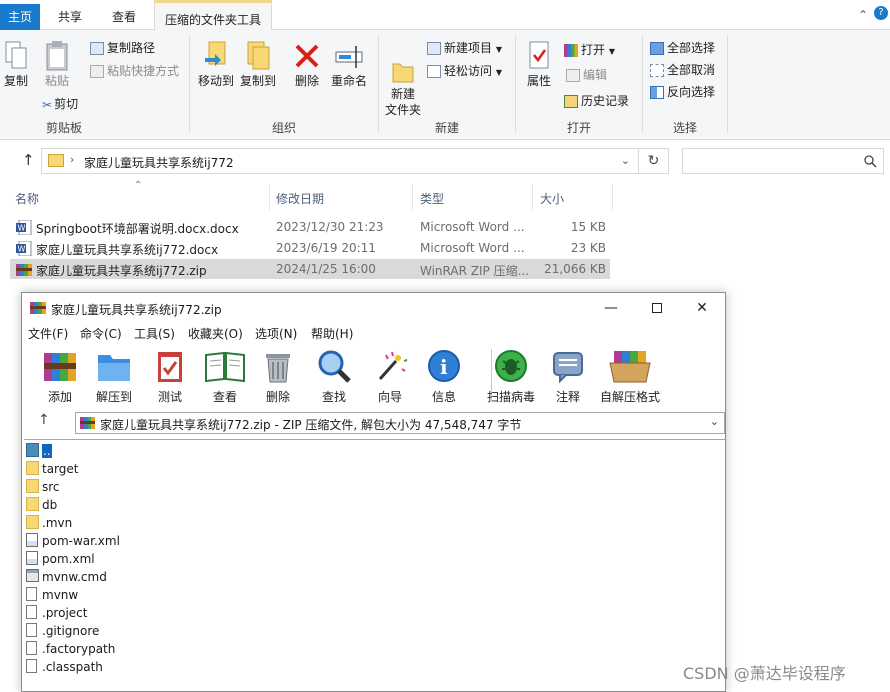 The height and width of the screenshot is (692, 890). Describe the element at coordinates (47, 104) in the screenshot. I see `scissors-icon: ✂` at that location.